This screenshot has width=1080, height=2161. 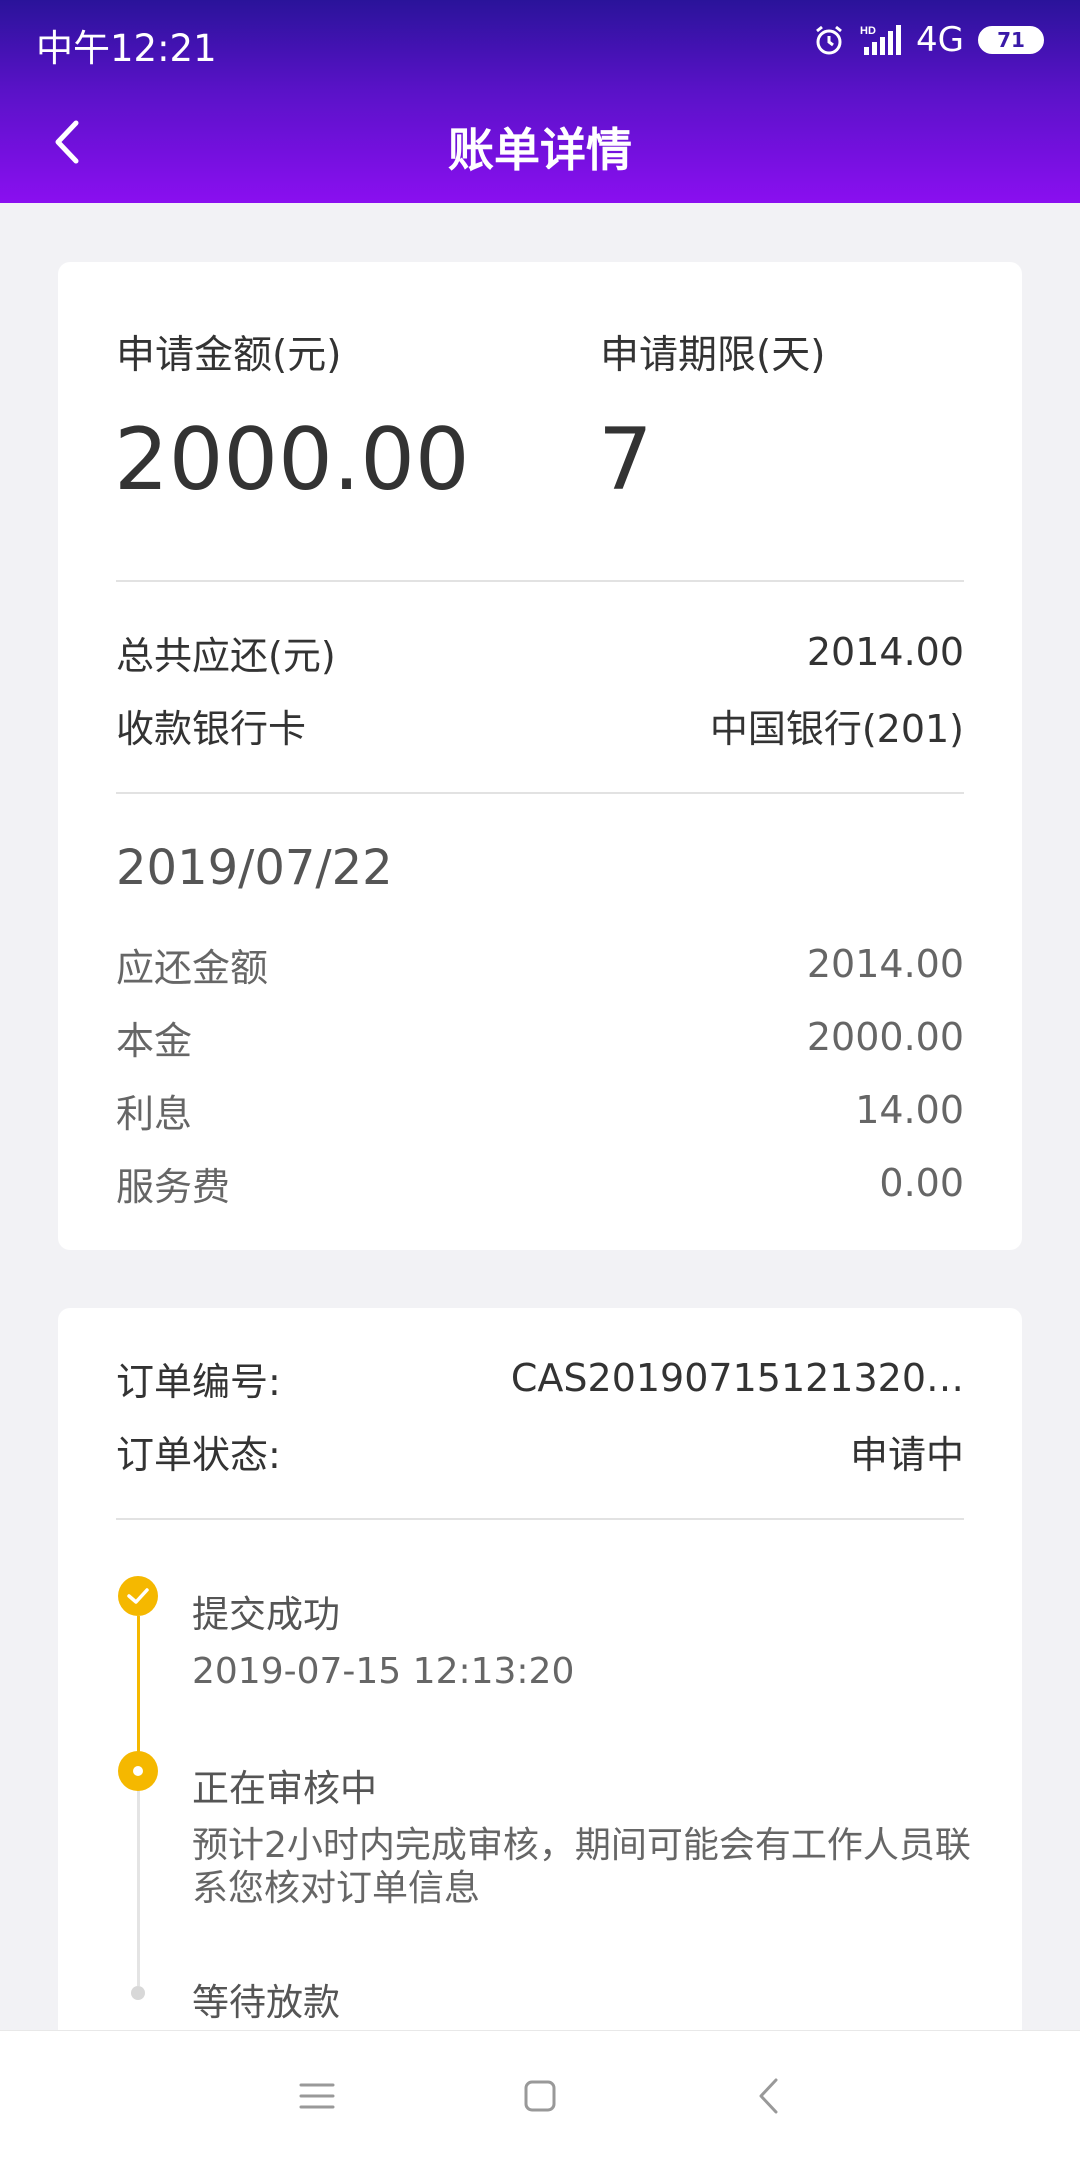 What do you see at coordinates (138, 1771) in the screenshot?
I see `active-dot-icon` at bounding box center [138, 1771].